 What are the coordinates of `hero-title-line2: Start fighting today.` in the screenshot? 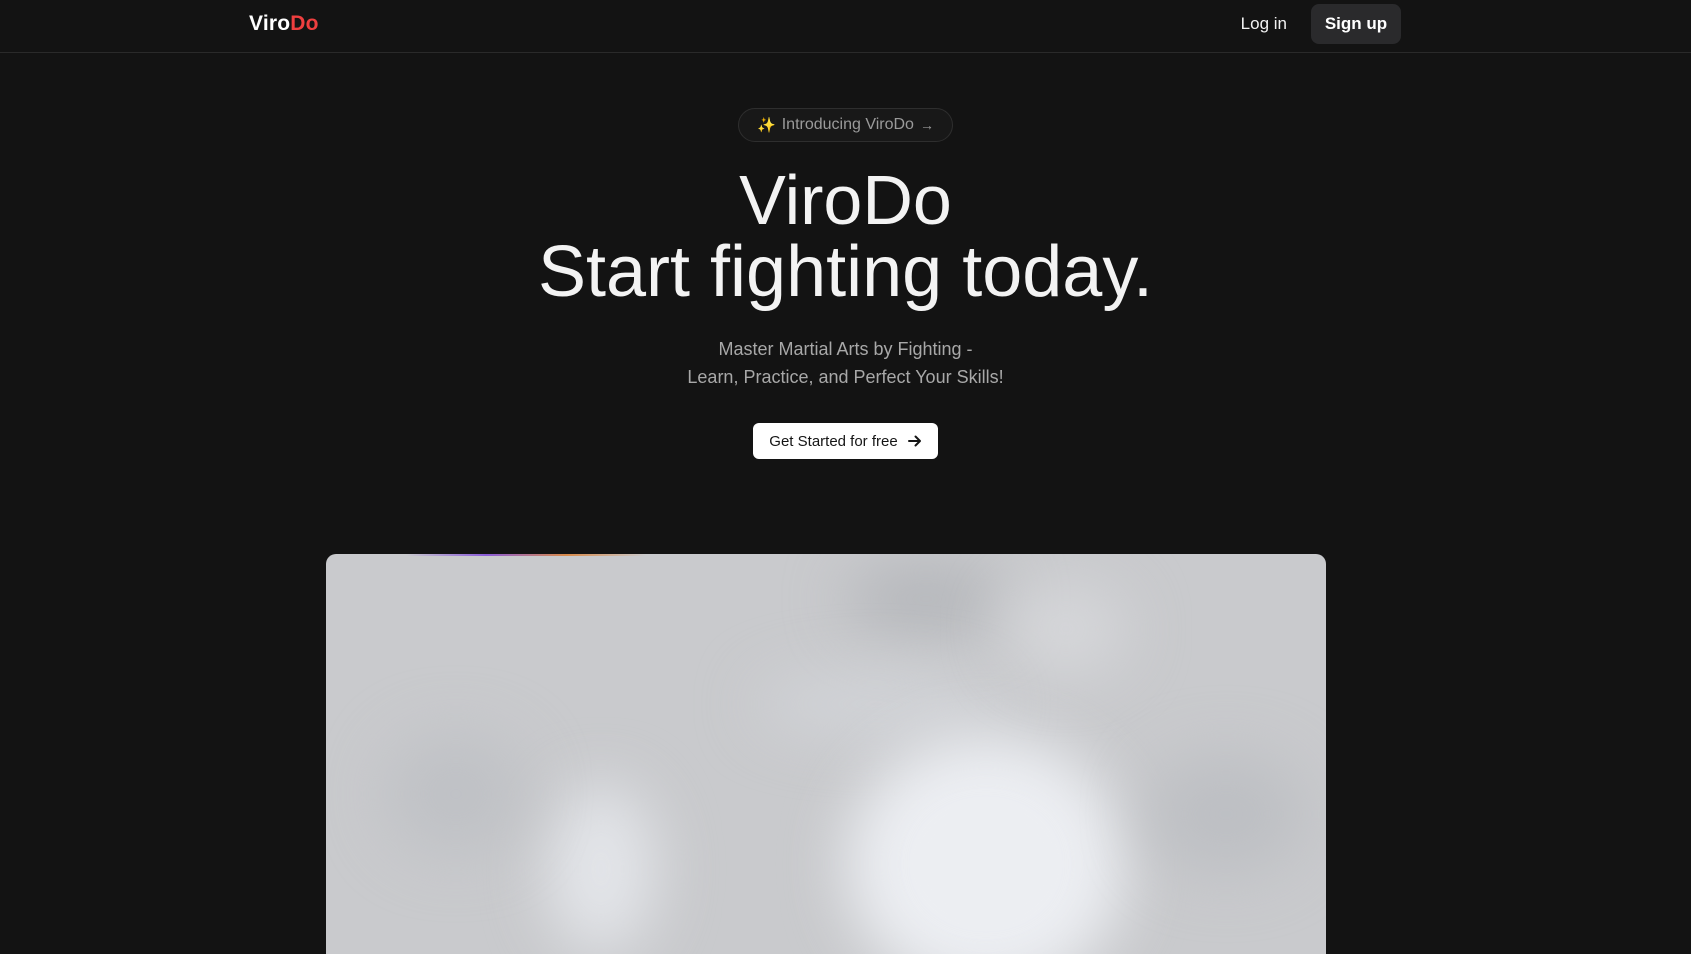 It's located at (845, 272).